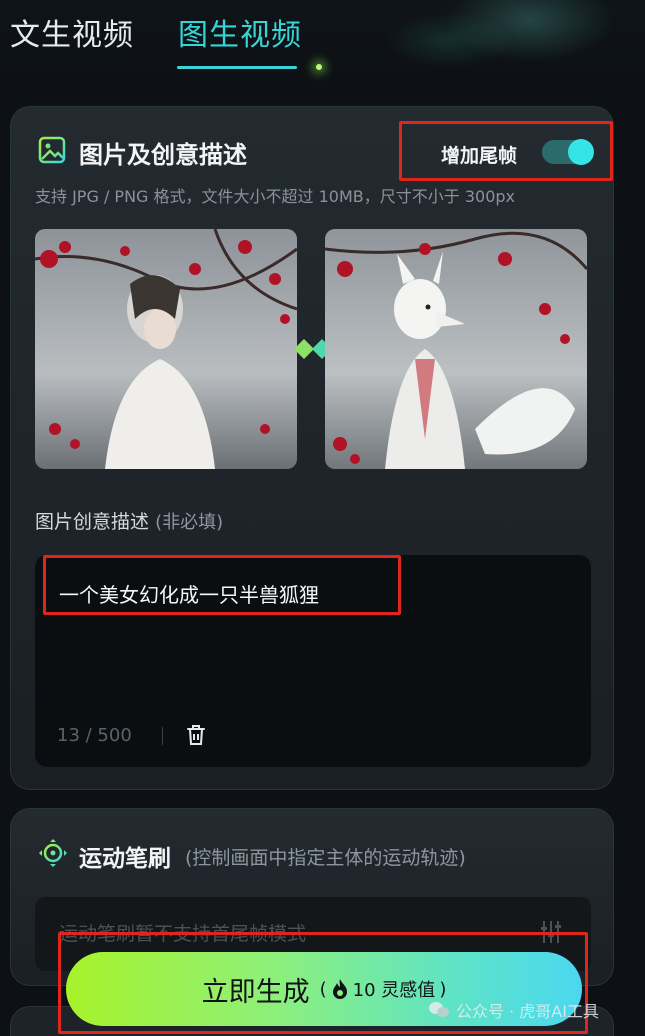 The width and height of the screenshot is (645, 1036). What do you see at coordinates (527, 1011) in the screenshot?
I see `watermark-text: 公众号 · 虎哥AI工具` at bounding box center [527, 1011].